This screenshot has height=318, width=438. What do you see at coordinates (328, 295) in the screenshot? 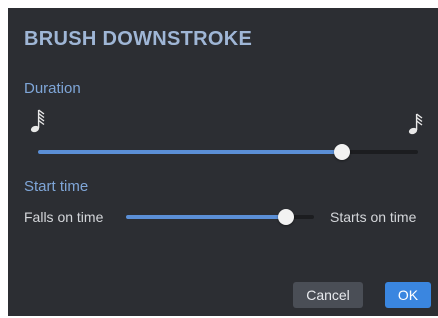
I see `cancel-button: Cancel` at bounding box center [328, 295].